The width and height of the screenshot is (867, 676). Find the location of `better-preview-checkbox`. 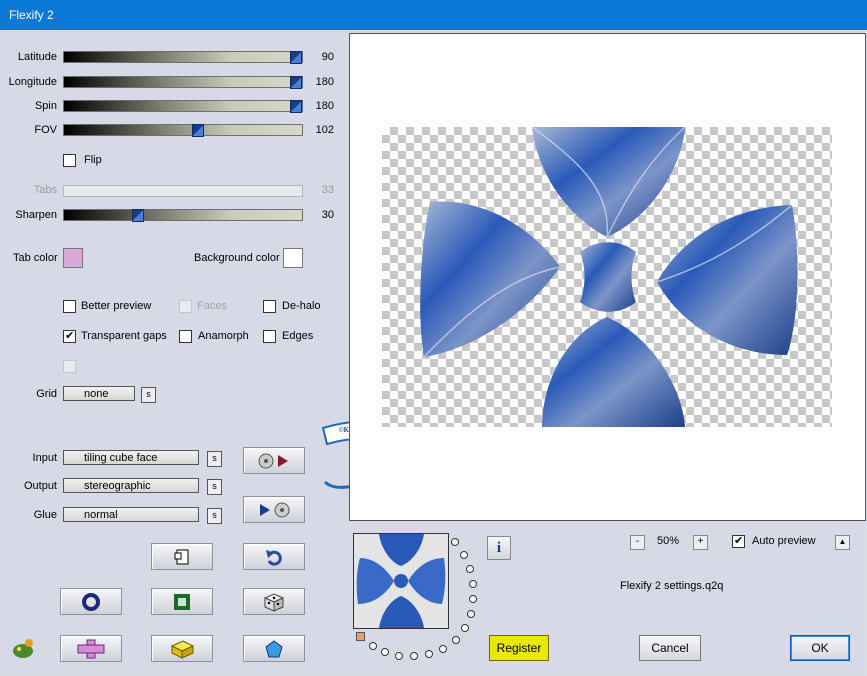

better-preview-checkbox is located at coordinates (69, 306).